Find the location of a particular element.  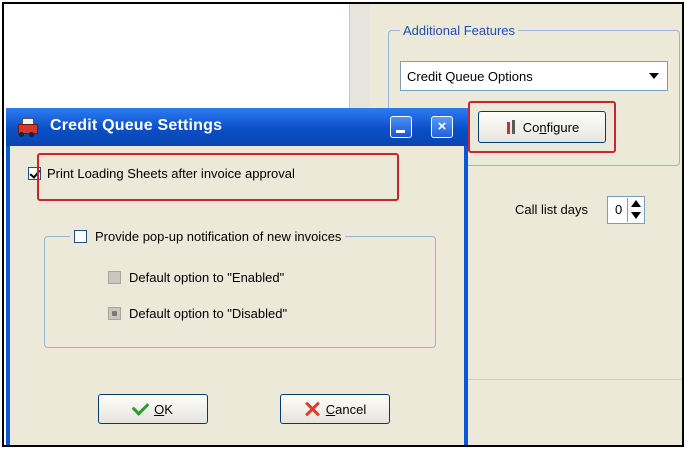

dialog-titlebar: Credit Queue Settings × is located at coordinates (237, 127).